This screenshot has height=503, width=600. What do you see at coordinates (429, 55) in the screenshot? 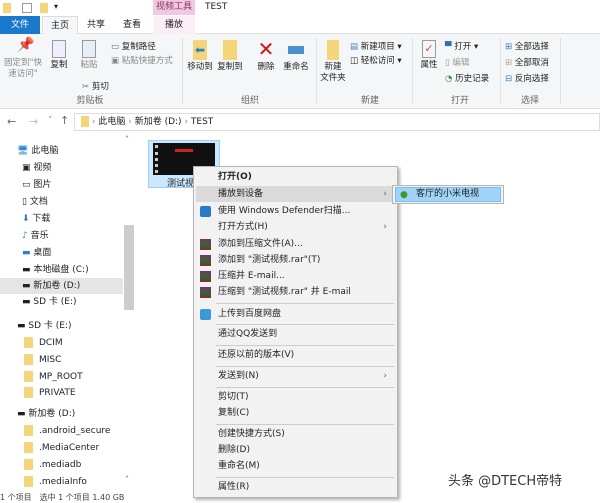
I see `properties-button: ✓ 属性` at bounding box center [429, 55].